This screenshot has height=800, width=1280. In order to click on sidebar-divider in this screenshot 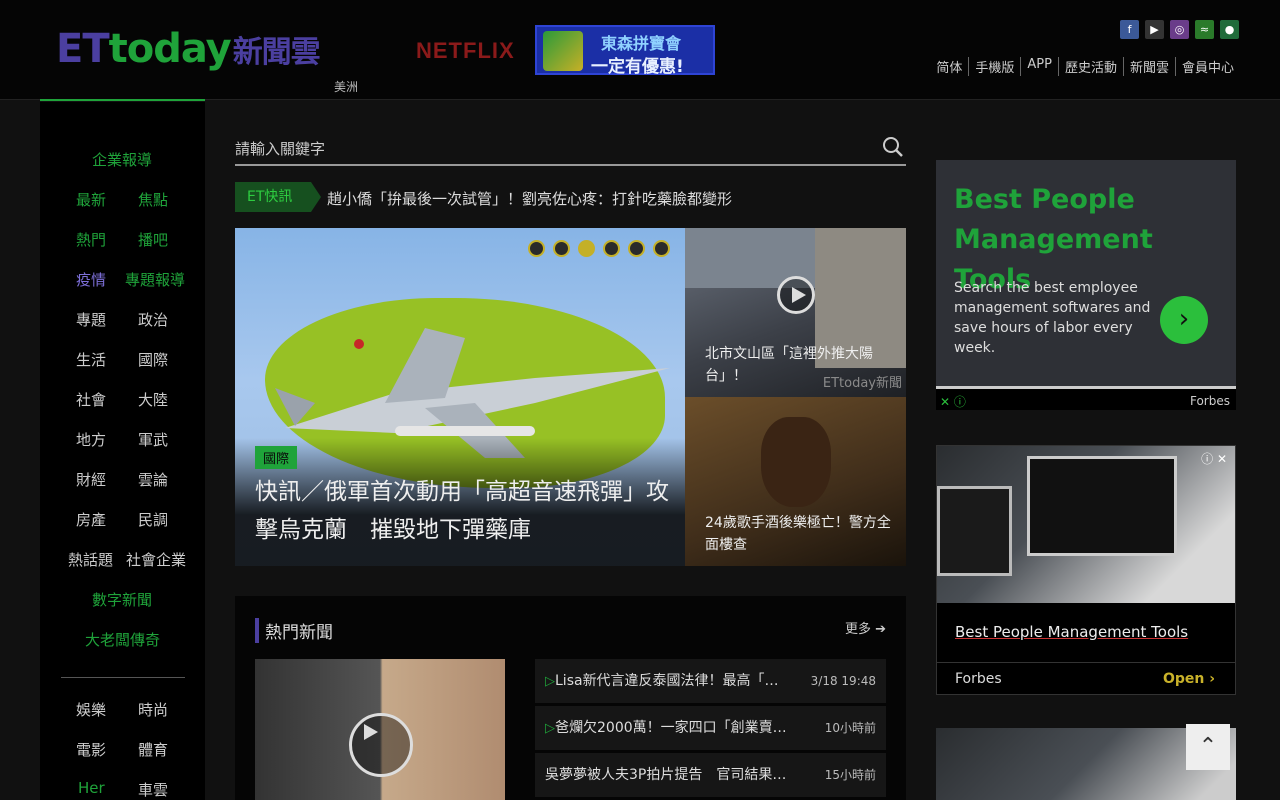, I will do `click(123, 677)`.